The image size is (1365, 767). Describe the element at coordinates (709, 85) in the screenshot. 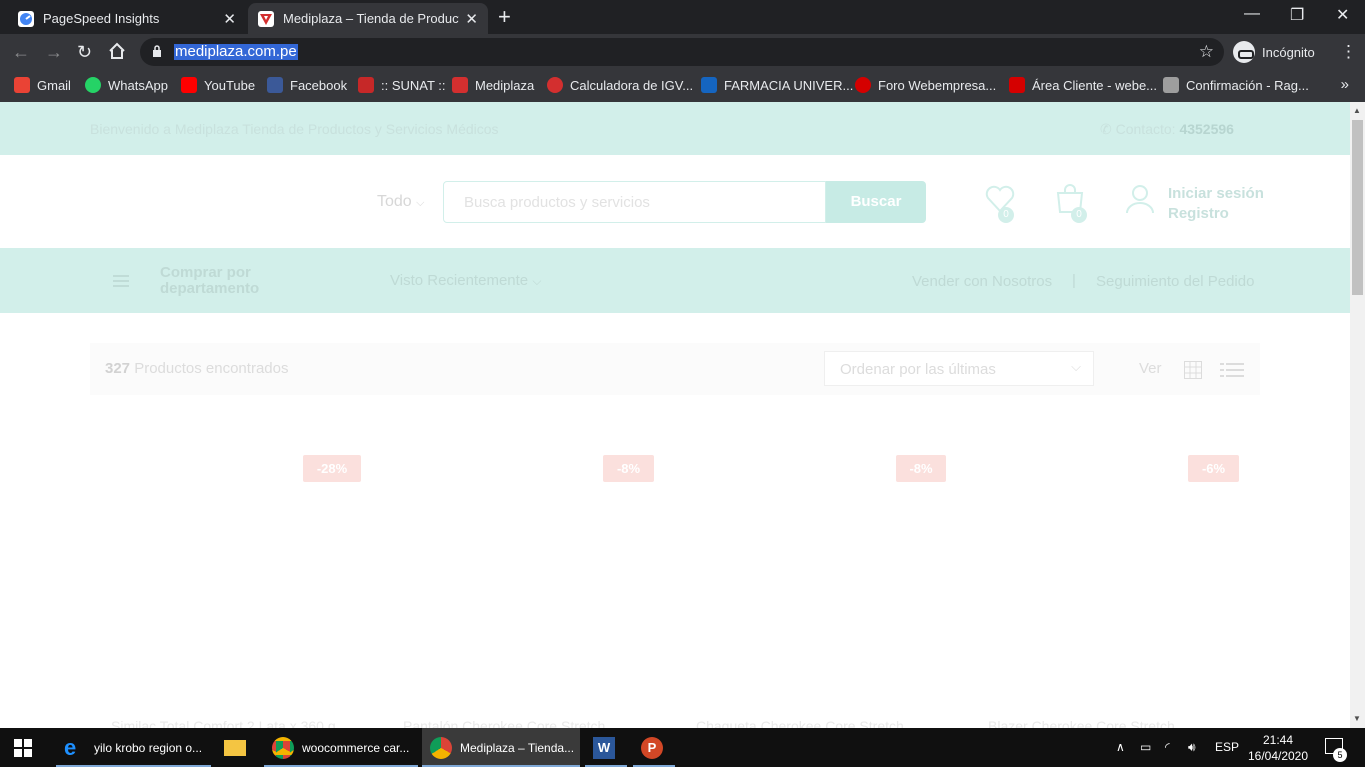

I see `farmacia-icon` at that location.